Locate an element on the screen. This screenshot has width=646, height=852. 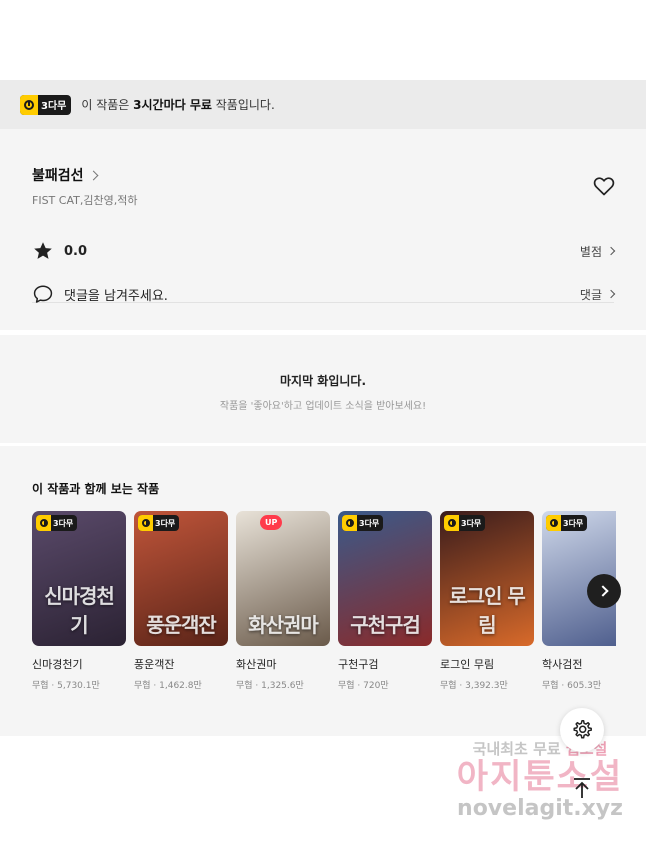
work-authors: FIST CAT,김찬영,적하 is located at coordinates (85, 200).